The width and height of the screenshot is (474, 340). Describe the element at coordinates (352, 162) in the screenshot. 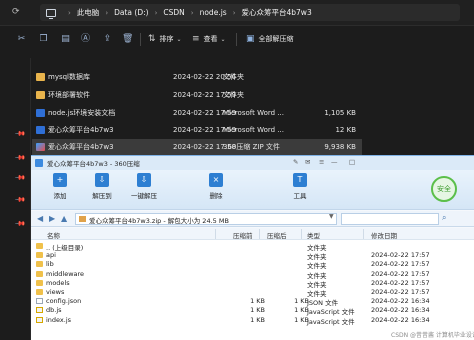

I see `maximize-icon: □` at that location.